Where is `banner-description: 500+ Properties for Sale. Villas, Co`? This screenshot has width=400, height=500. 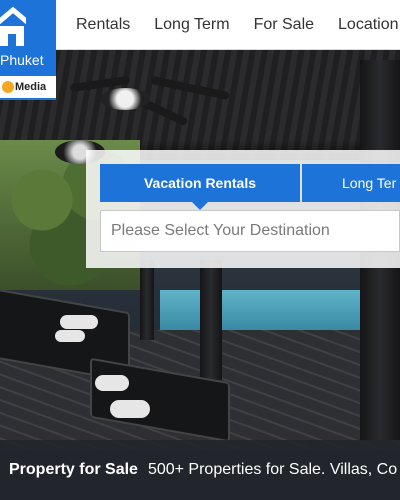
banner-description: 500+ Properties for Sale. Villas, Co is located at coordinates (272, 469).